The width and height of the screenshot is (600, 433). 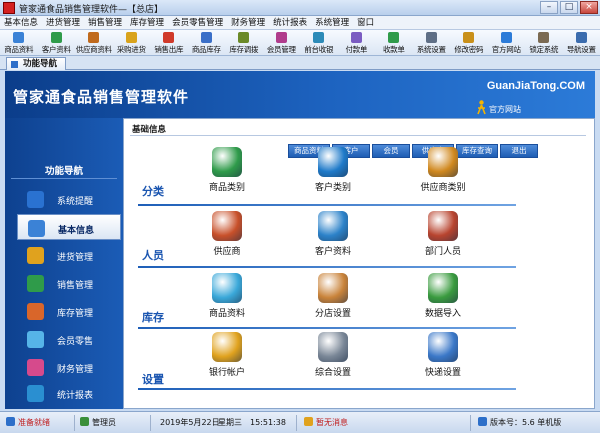 What do you see at coordinates (91, 10) in the screenshot?
I see `window-title: 管家通食品销售管理软件—【总店】` at bounding box center [91, 10].